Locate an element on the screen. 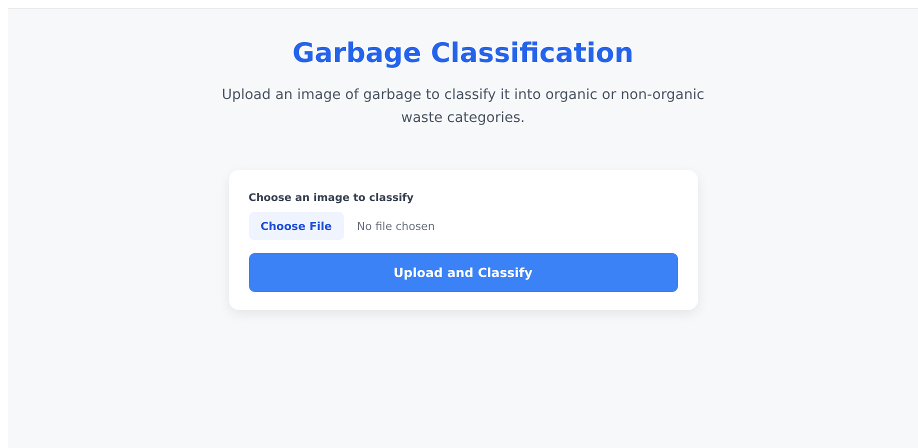  upload-button: Upload and Classify is located at coordinates (463, 272).